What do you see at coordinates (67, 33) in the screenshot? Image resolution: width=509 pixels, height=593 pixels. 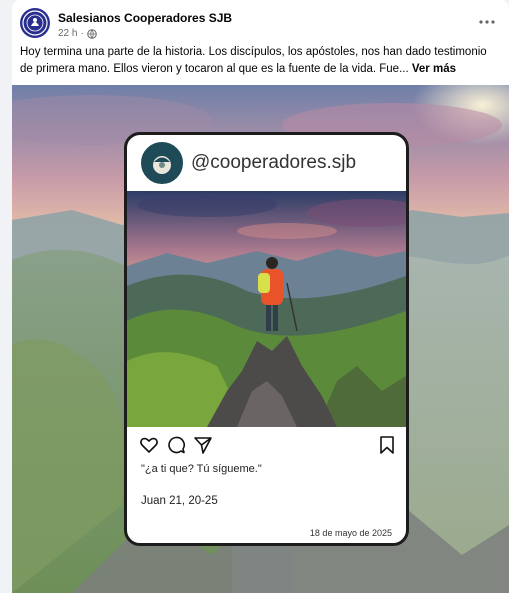 I see `post-time: 22 h` at bounding box center [67, 33].